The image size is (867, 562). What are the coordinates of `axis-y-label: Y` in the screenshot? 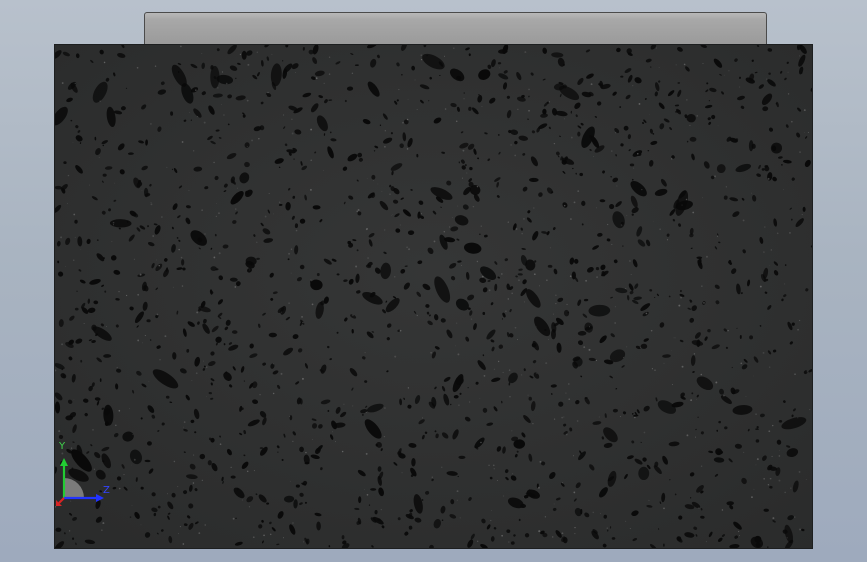 It's located at (62, 446).